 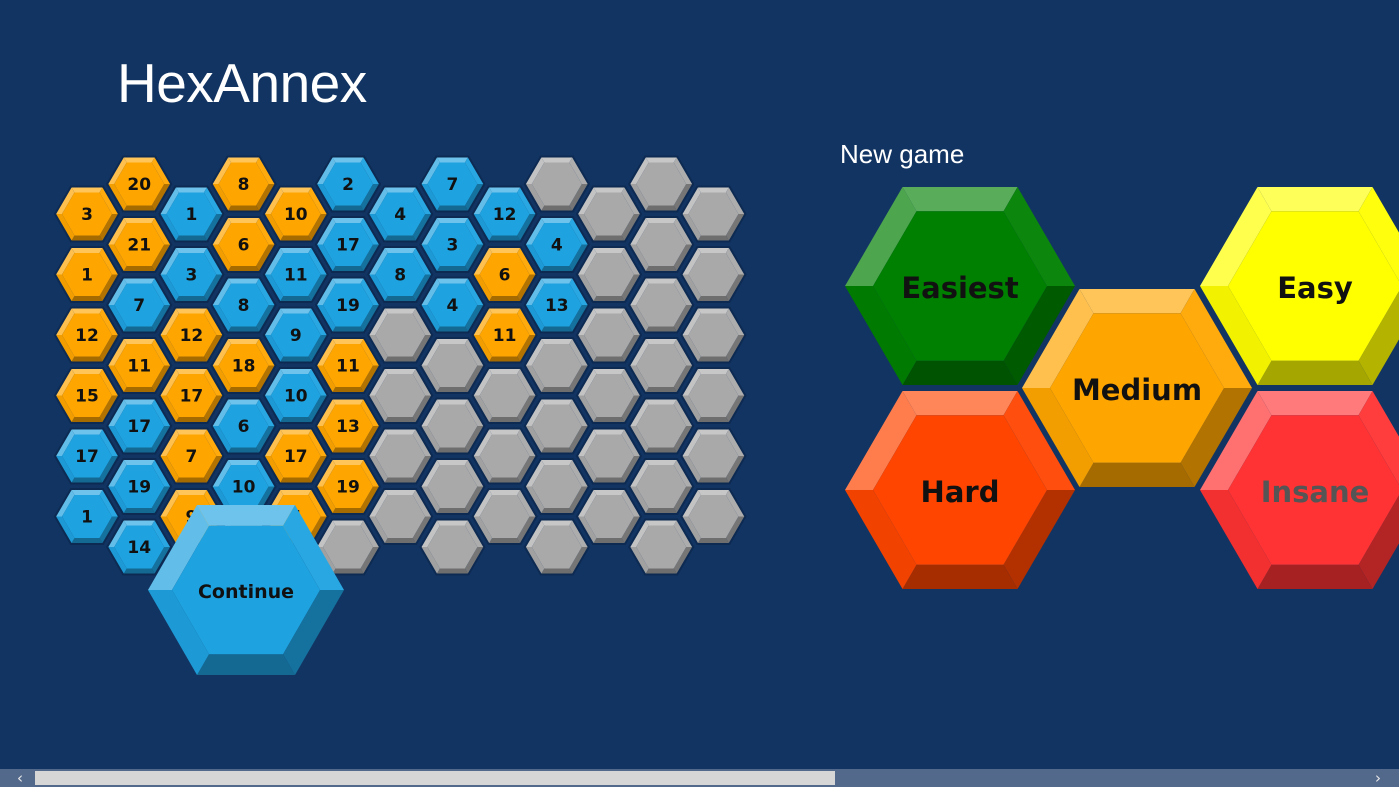 What do you see at coordinates (1137, 388) in the screenshot?
I see `difficulty-medium-button: Medium` at bounding box center [1137, 388].